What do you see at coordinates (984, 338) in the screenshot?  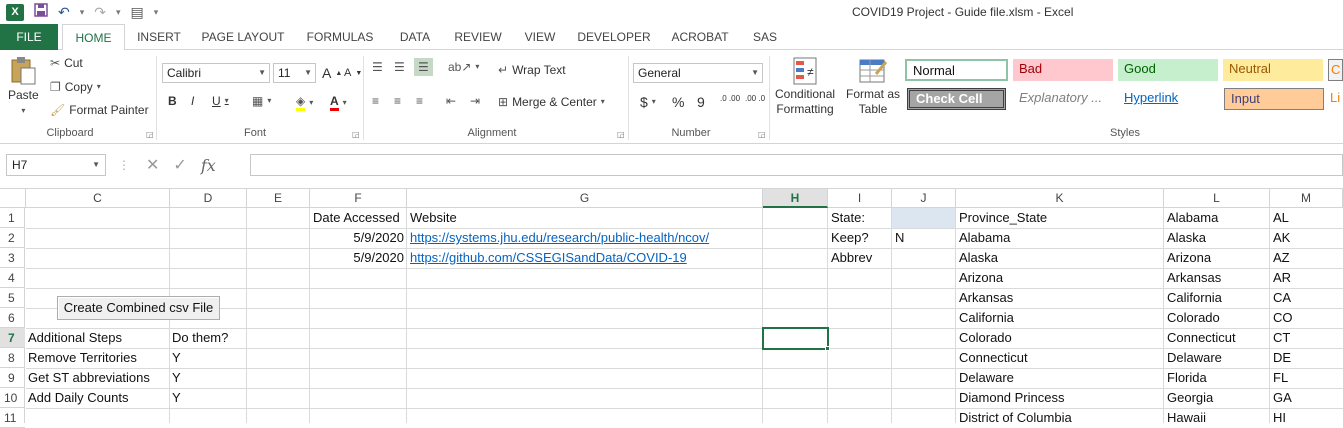 I see `cell-k7: Colorado` at bounding box center [984, 338].